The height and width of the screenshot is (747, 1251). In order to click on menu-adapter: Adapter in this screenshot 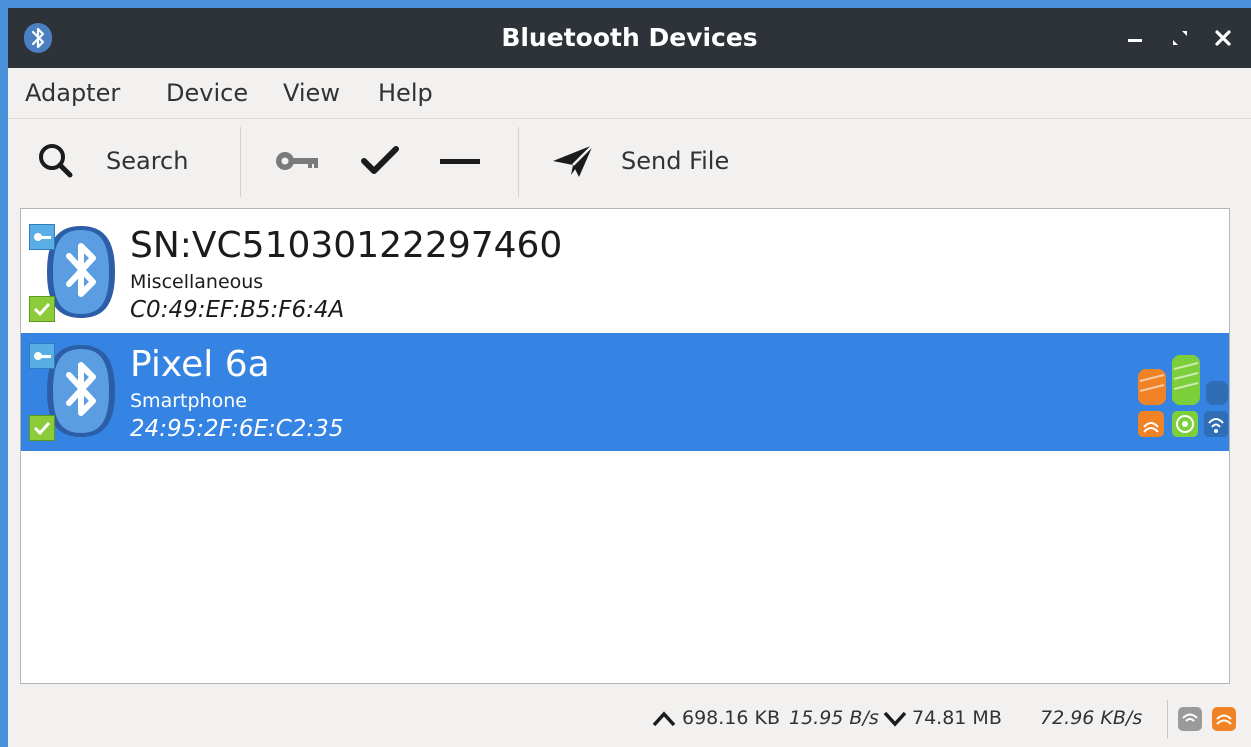, I will do `click(72, 93)`.